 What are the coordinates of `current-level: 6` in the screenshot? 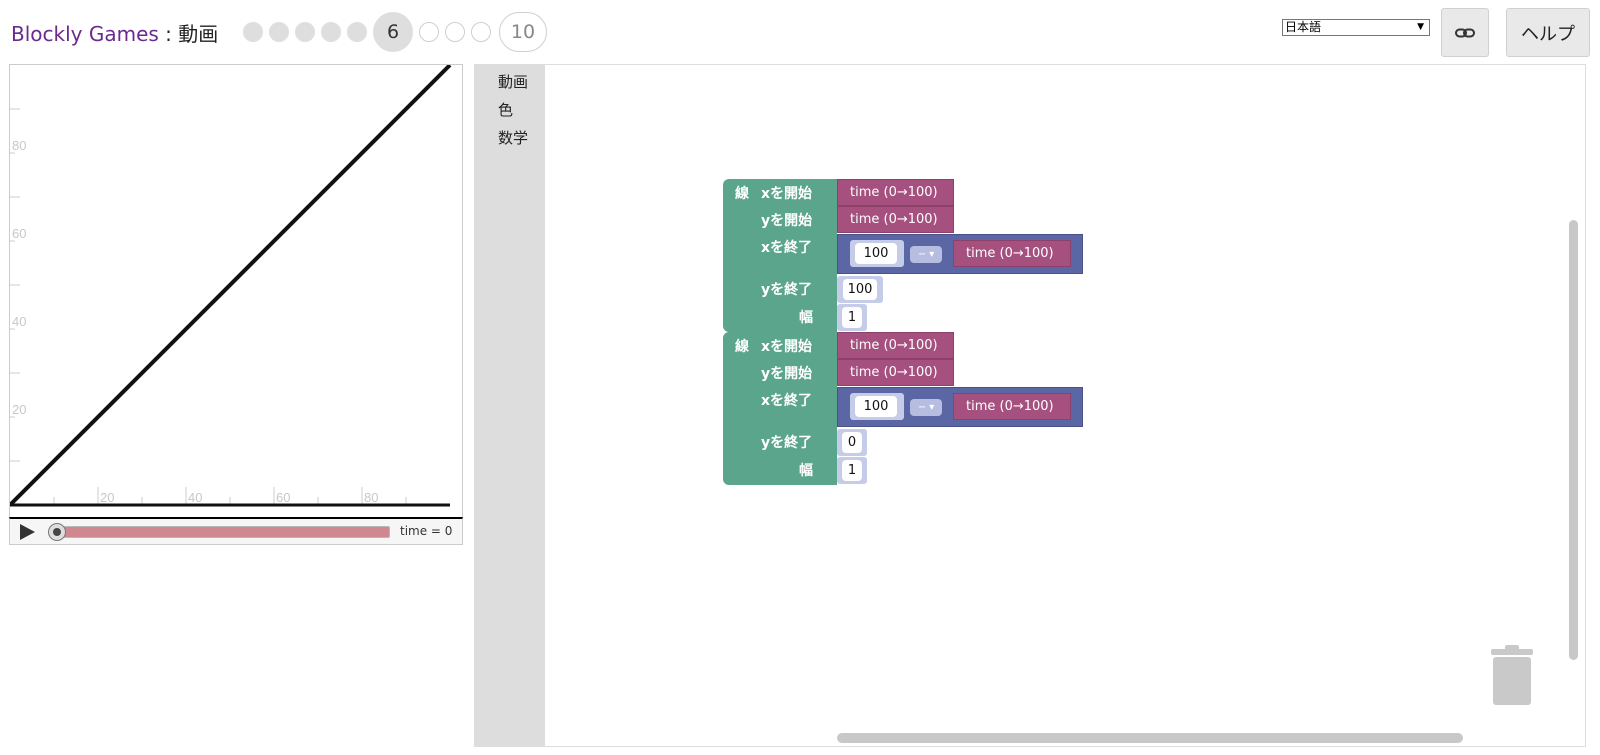 It's located at (393, 32).